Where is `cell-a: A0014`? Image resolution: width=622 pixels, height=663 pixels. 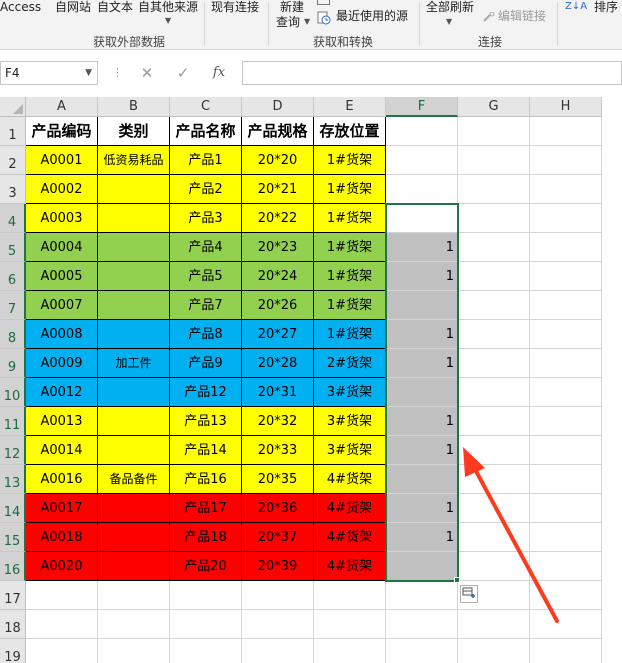 cell-a: A0014 is located at coordinates (62, 450).